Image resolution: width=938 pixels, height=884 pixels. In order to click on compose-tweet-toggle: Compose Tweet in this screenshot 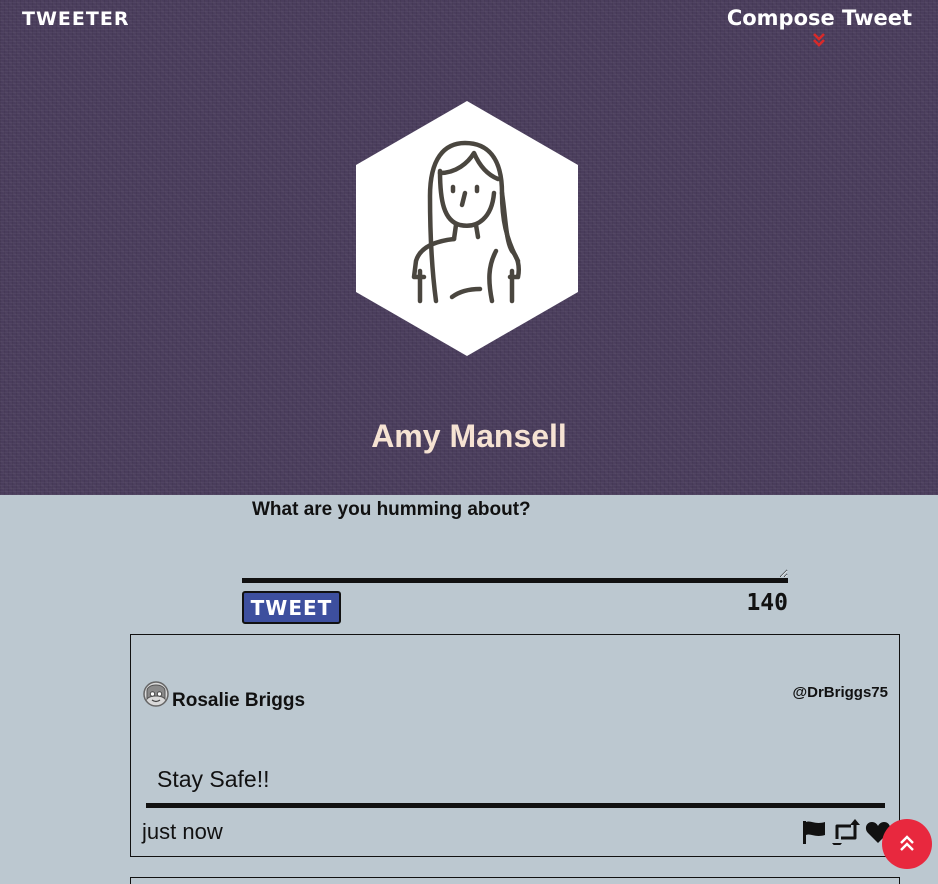, I will do `click(819, 27)`.